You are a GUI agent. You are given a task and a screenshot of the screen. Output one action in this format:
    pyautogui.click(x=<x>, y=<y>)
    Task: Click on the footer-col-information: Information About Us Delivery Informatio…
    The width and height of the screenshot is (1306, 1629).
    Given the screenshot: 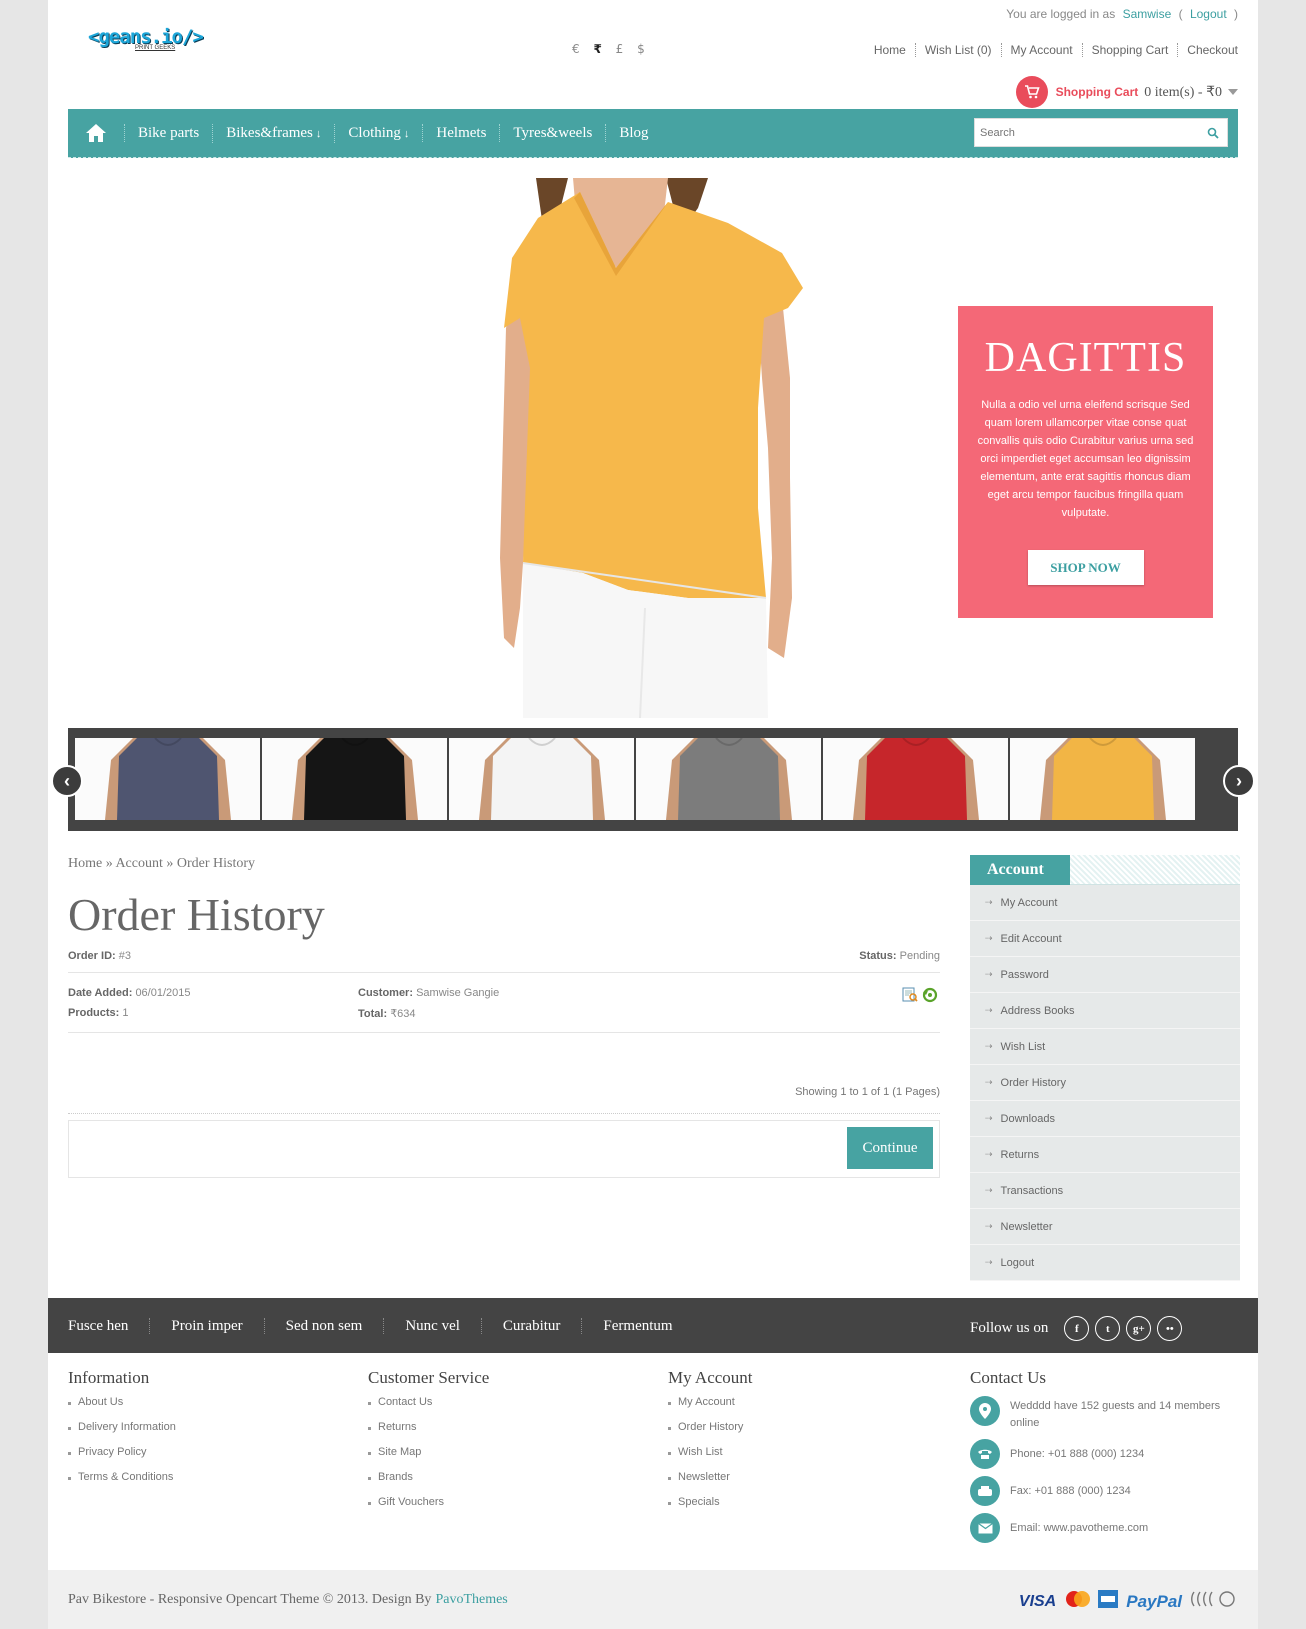 What is the action you would take?
    pyautogui.click(x=122, y=1432)
    